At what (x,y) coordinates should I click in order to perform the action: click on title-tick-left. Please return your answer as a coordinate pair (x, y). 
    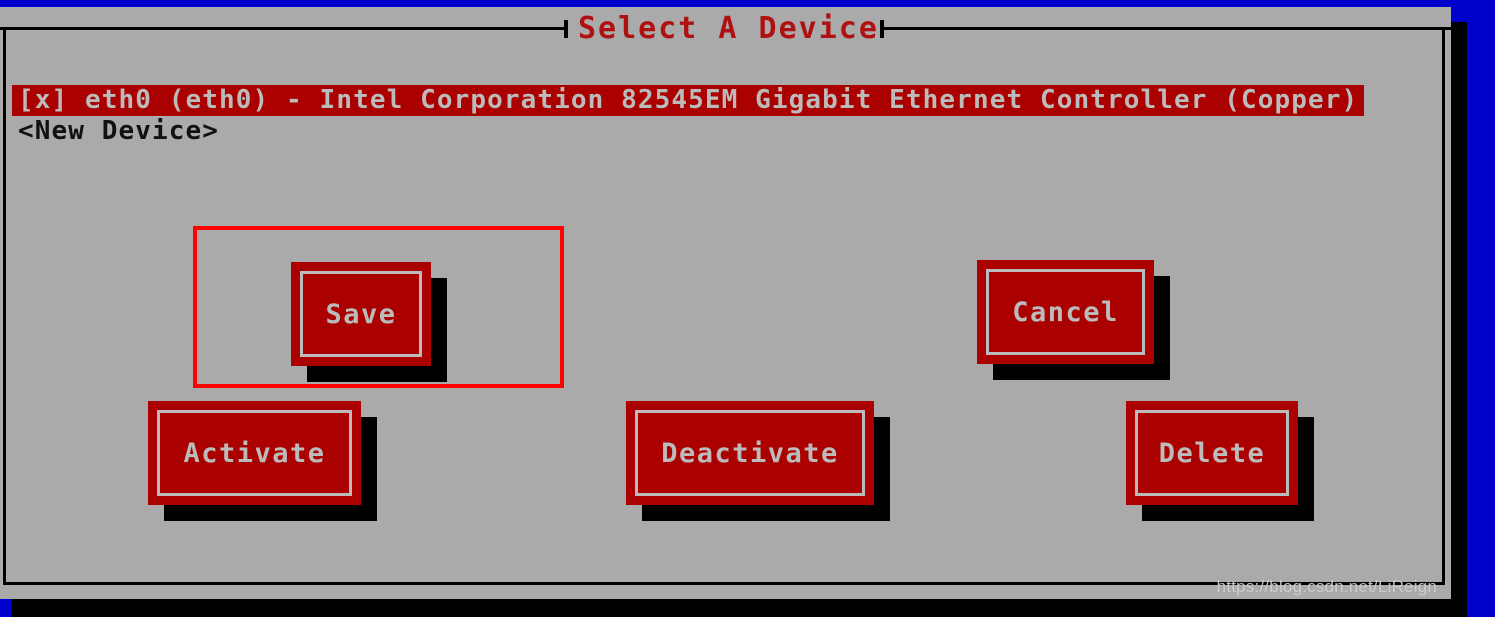
    Looking at the image, I should click on (566, 29).